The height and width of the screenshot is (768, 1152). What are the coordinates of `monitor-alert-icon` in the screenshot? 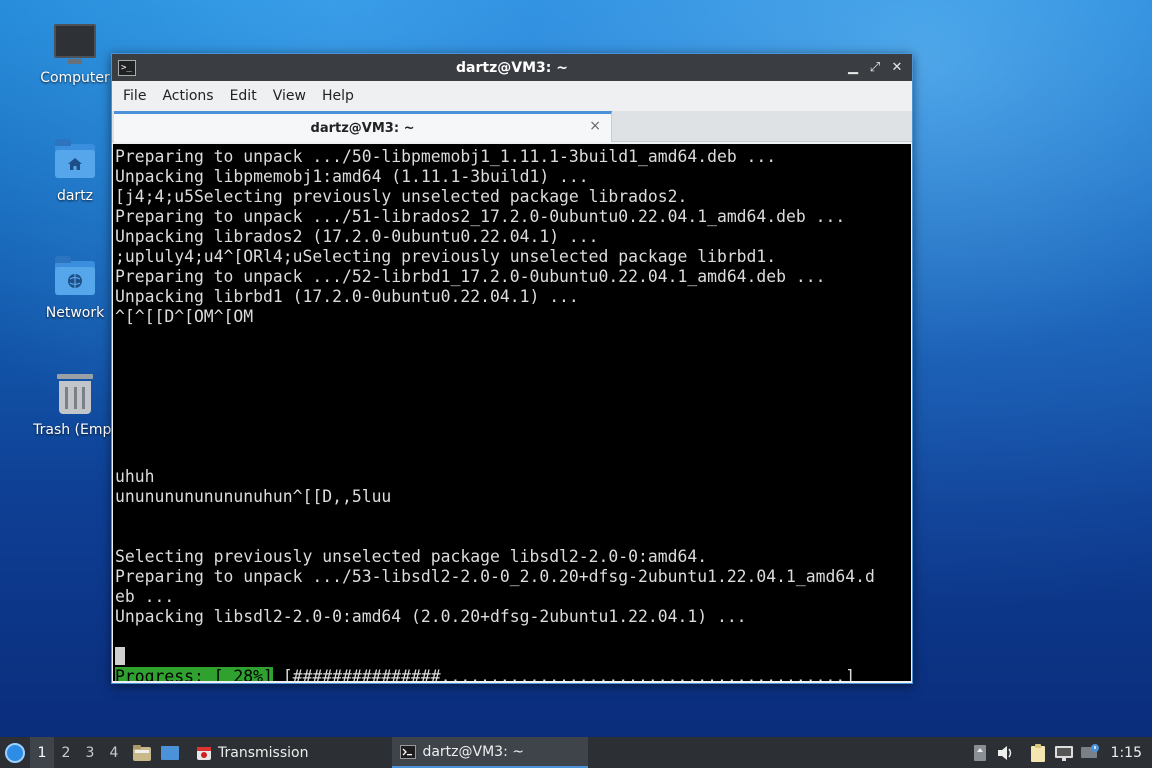 It's located at (1089, 750).